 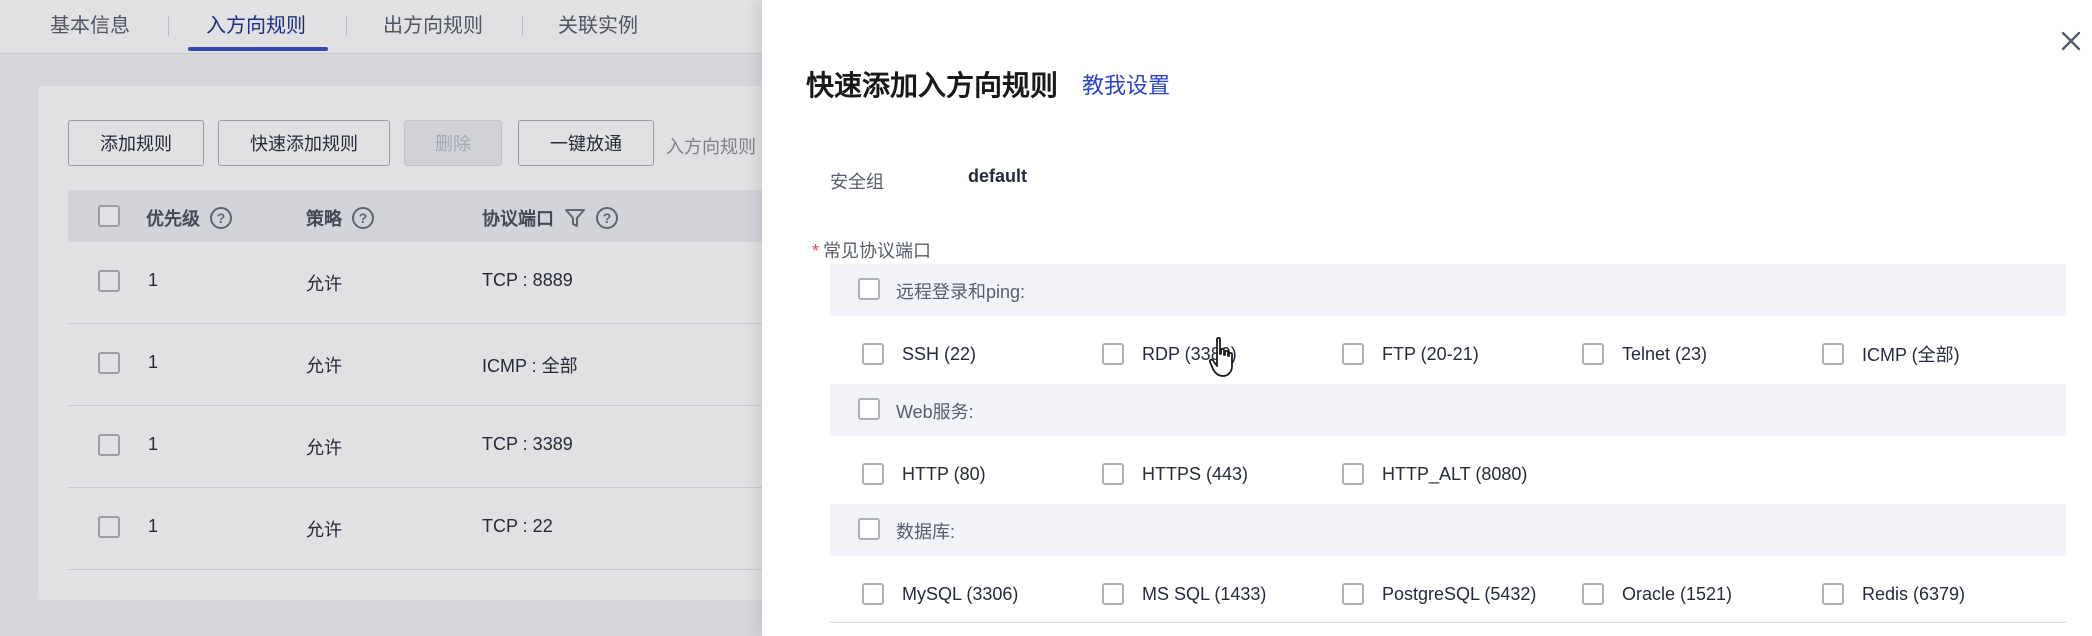 I want to click on group-web-services-checkbox, so click(x=869, y=409).